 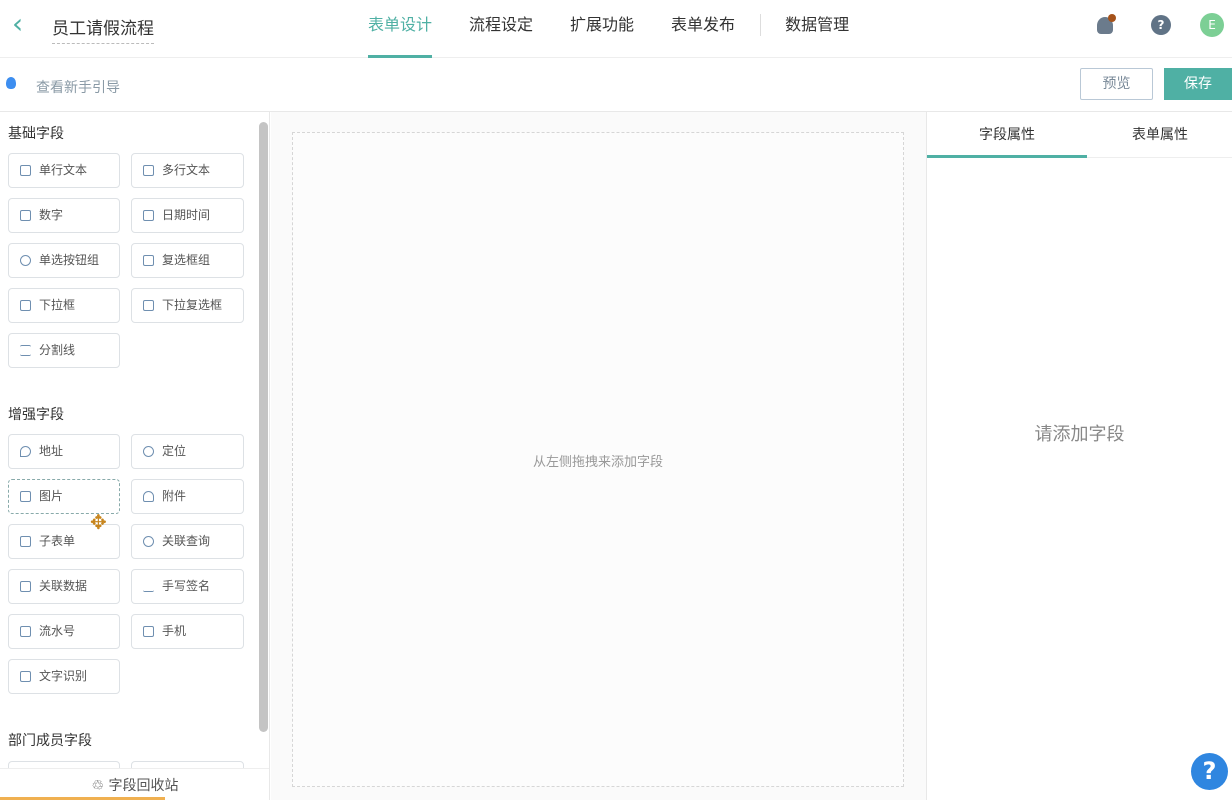 What do you see at coordinates (187, 451) in the screenshot?
I see `field-location: 定位` at bounding box center [187, 451].